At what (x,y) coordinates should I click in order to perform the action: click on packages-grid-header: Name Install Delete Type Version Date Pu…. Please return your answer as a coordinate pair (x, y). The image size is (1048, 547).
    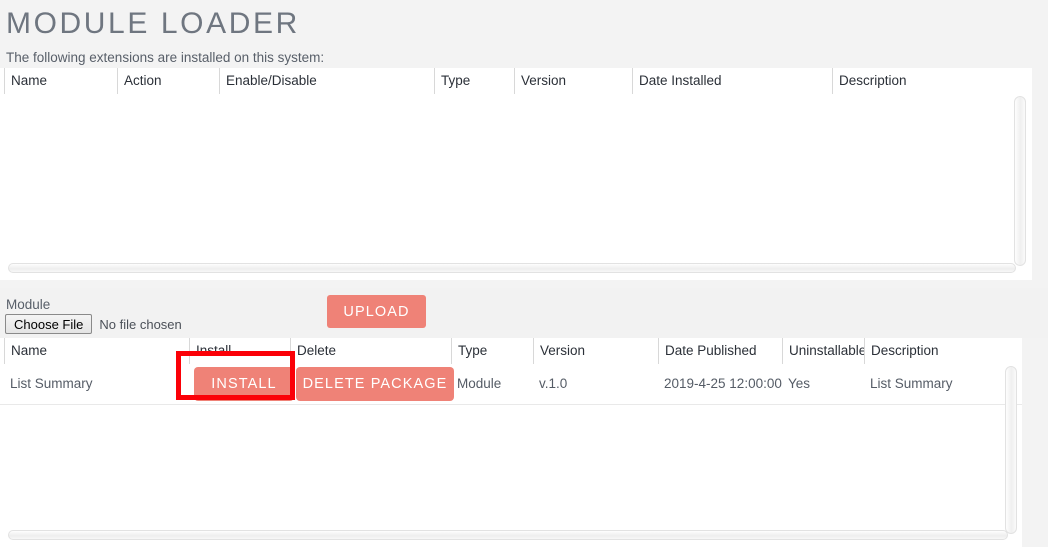
    Looking at the image, I should click on (477, 351).